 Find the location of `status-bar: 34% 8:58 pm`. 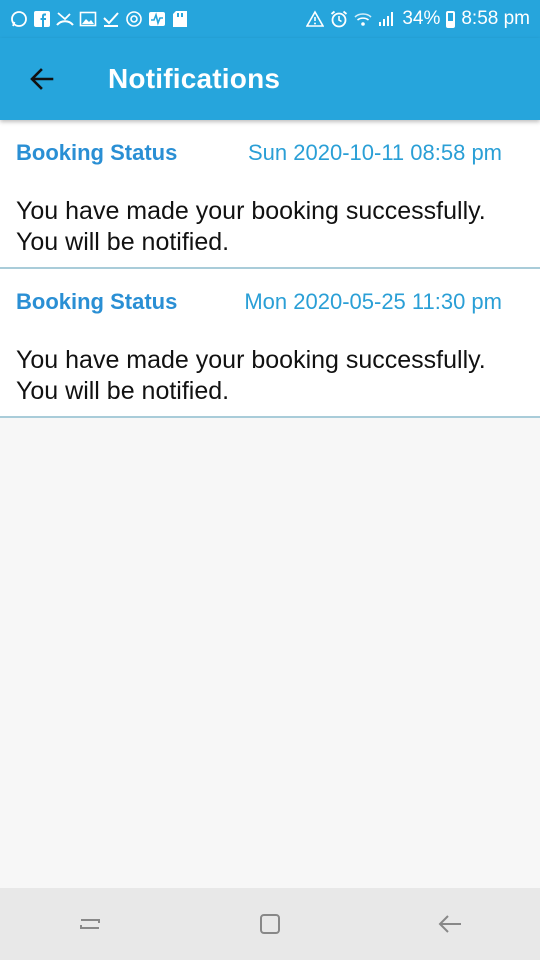

status-bar: 34% 8:58 pm is located at coordinates (270, 19).